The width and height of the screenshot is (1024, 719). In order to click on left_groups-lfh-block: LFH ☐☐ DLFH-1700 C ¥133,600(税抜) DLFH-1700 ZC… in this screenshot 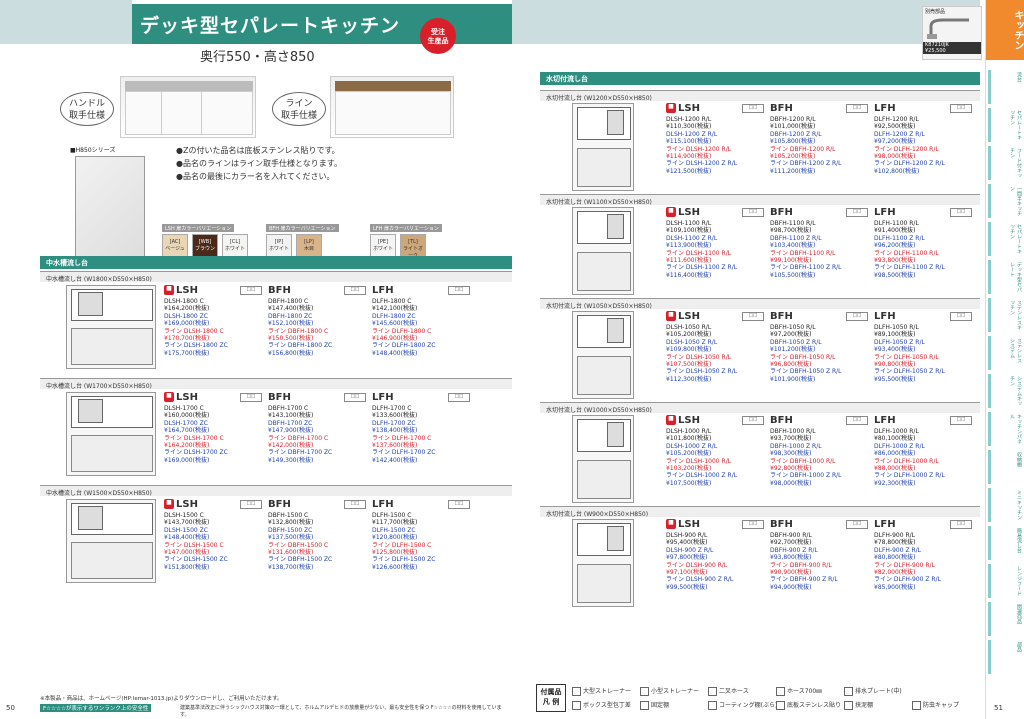, I will do `click(422, 428)`.